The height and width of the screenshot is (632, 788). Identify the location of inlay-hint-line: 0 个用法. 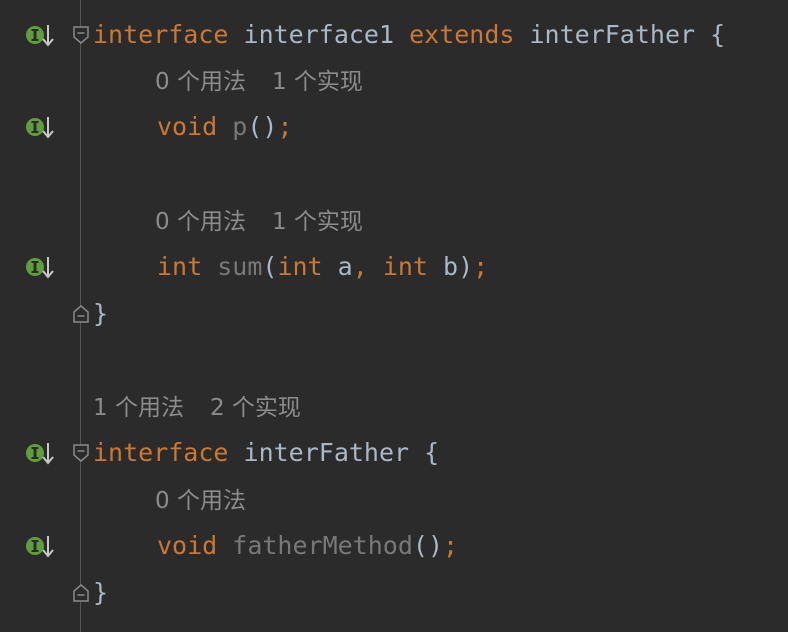
(394, 501).